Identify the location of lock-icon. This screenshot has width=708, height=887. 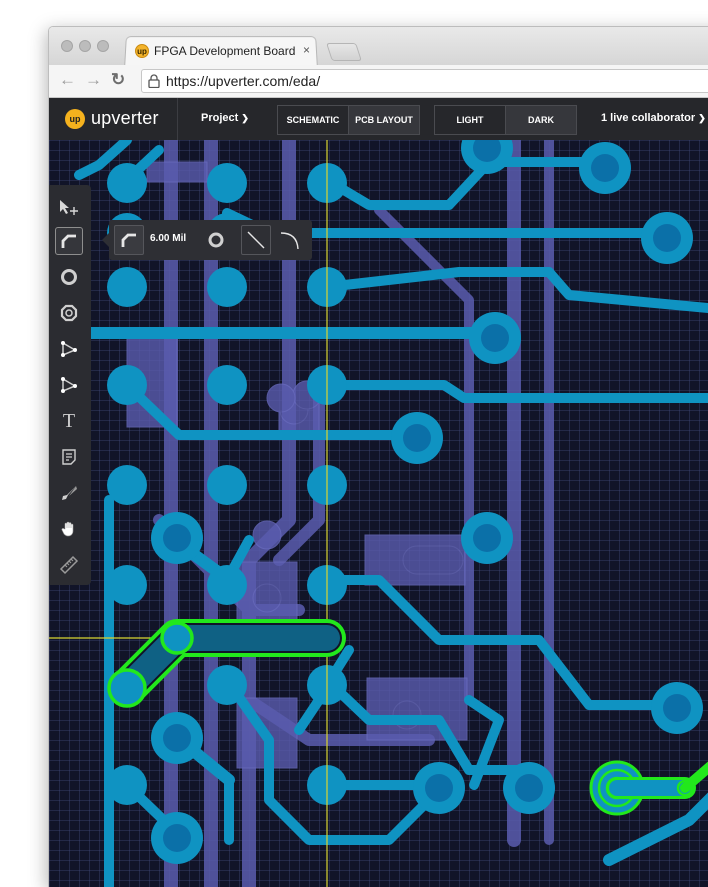
(154, 81).